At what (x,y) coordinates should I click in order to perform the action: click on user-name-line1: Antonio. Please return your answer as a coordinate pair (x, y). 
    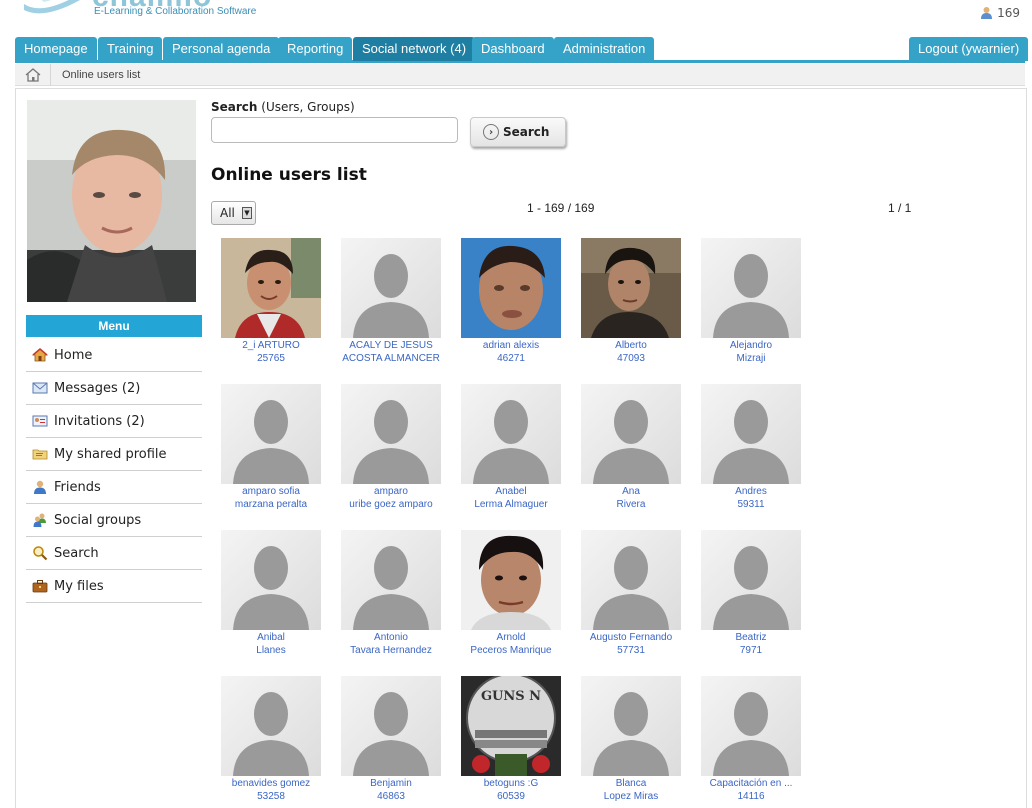
    Looking at the image, I should click on (391, 637).